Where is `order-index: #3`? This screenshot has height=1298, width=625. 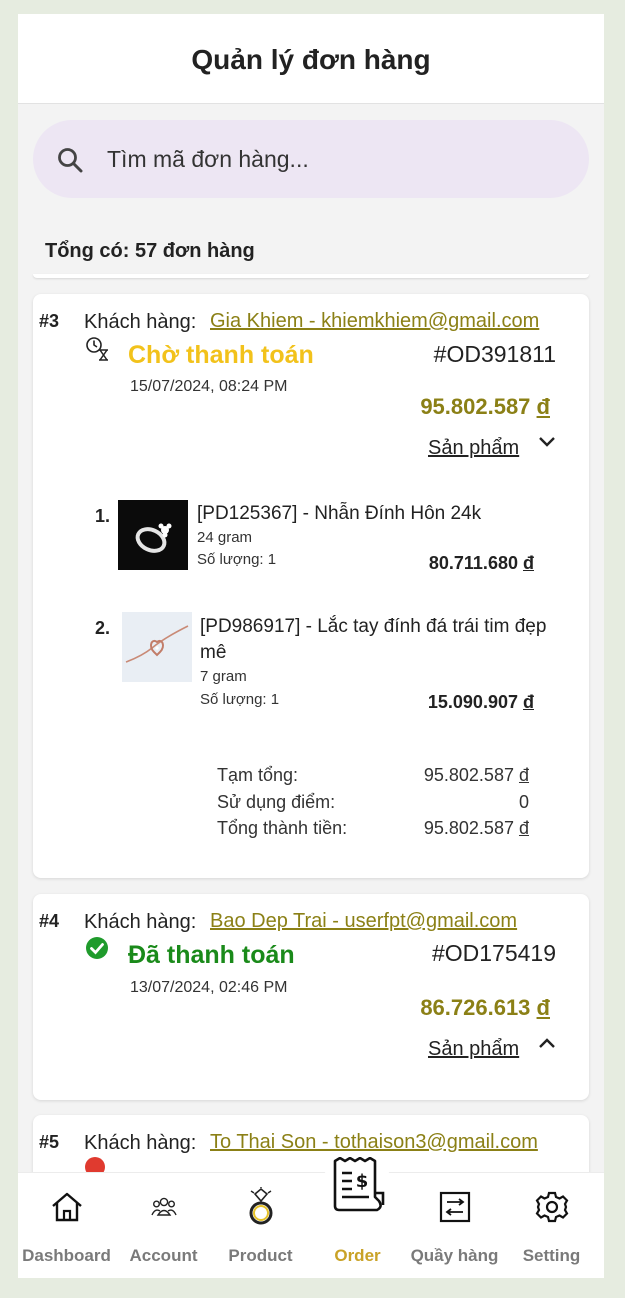
order-index: #3 is located at coordinates (49, 321).